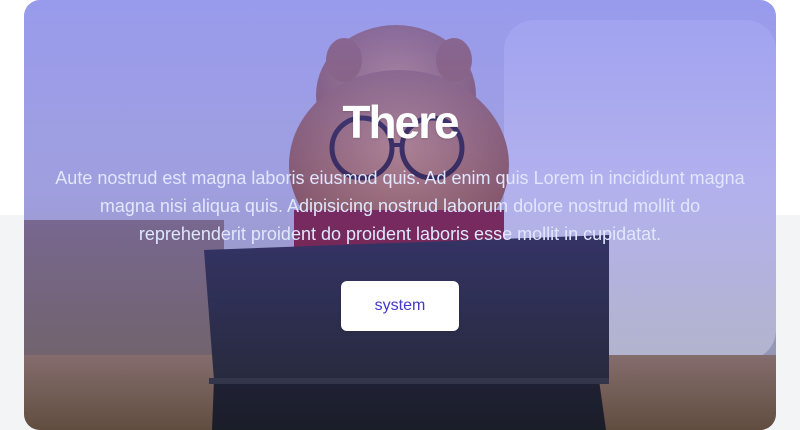  Describe the element at coordinates (400, 306) in the screenshot. I see `hero-cta-button: system` at that location.